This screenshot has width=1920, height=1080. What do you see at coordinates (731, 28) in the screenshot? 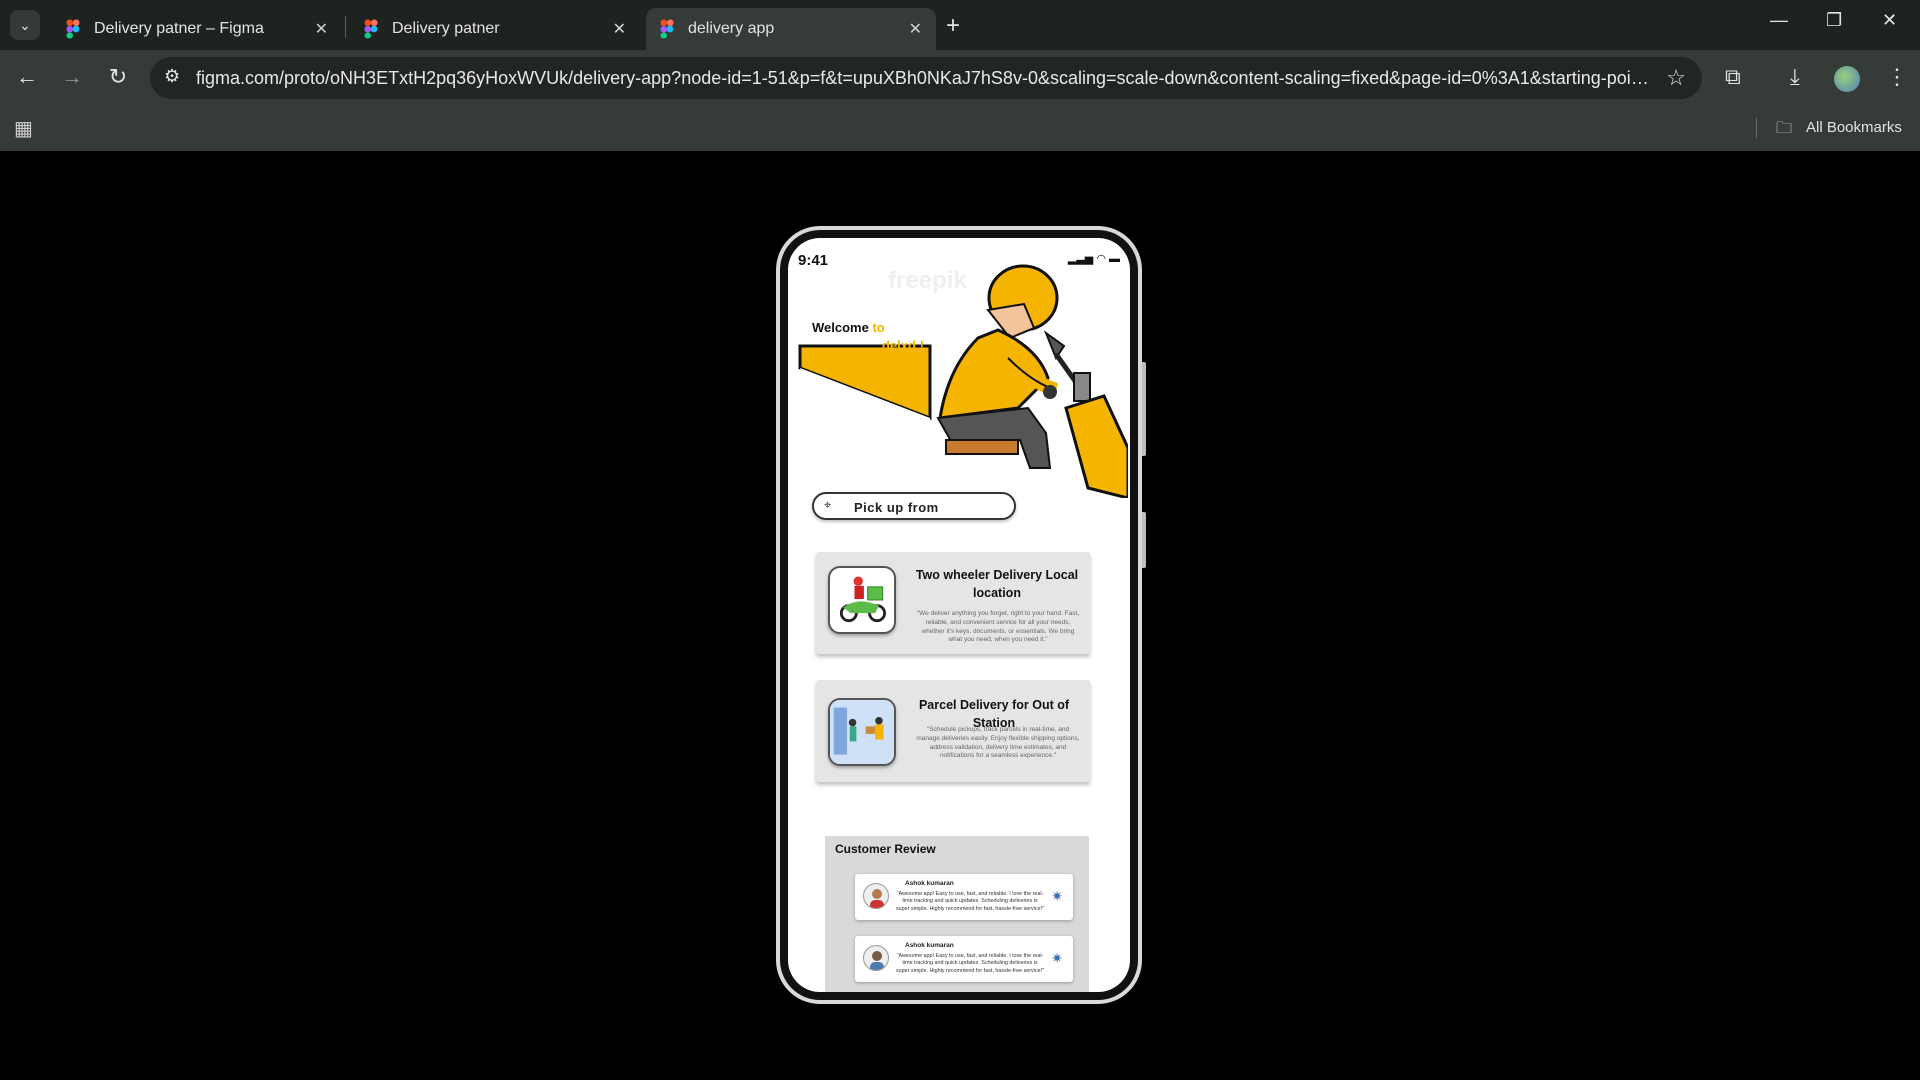
I see `tab-title: delivery app` at bounding box center [731, 28].